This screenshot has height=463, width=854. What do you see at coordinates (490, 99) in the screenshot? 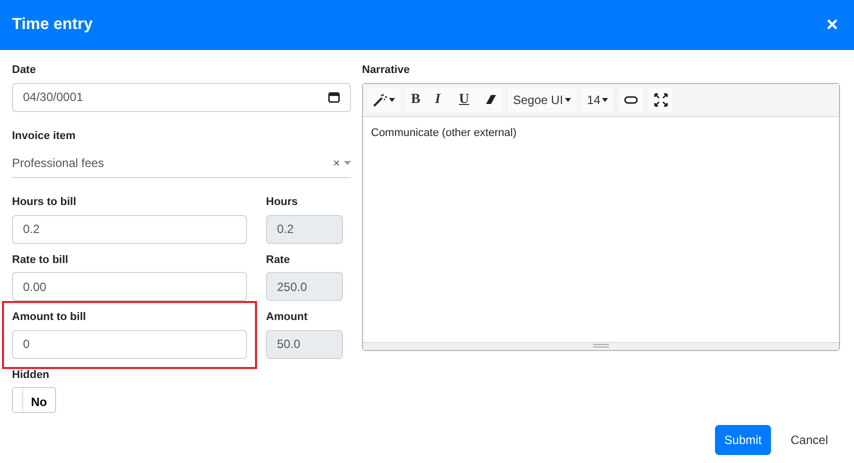
I see `eraser-icon` at bounding box center [490, 99].